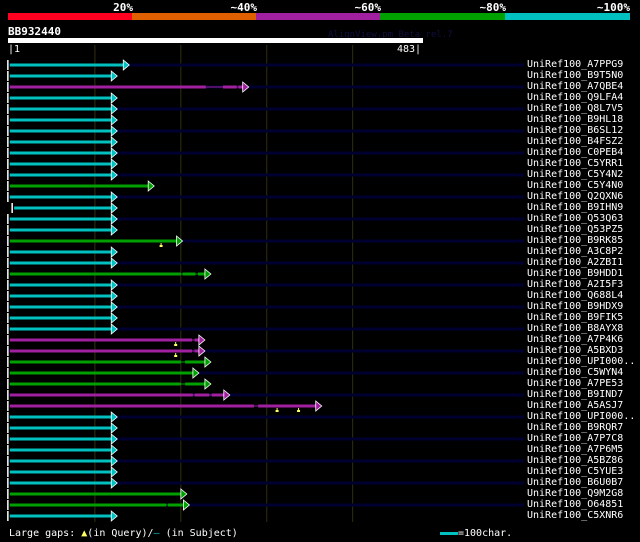 The width and height of the screenshot is (640, 542). I want to click on hit-label: UniRef100_Q53PZ5, so click(575, 229).